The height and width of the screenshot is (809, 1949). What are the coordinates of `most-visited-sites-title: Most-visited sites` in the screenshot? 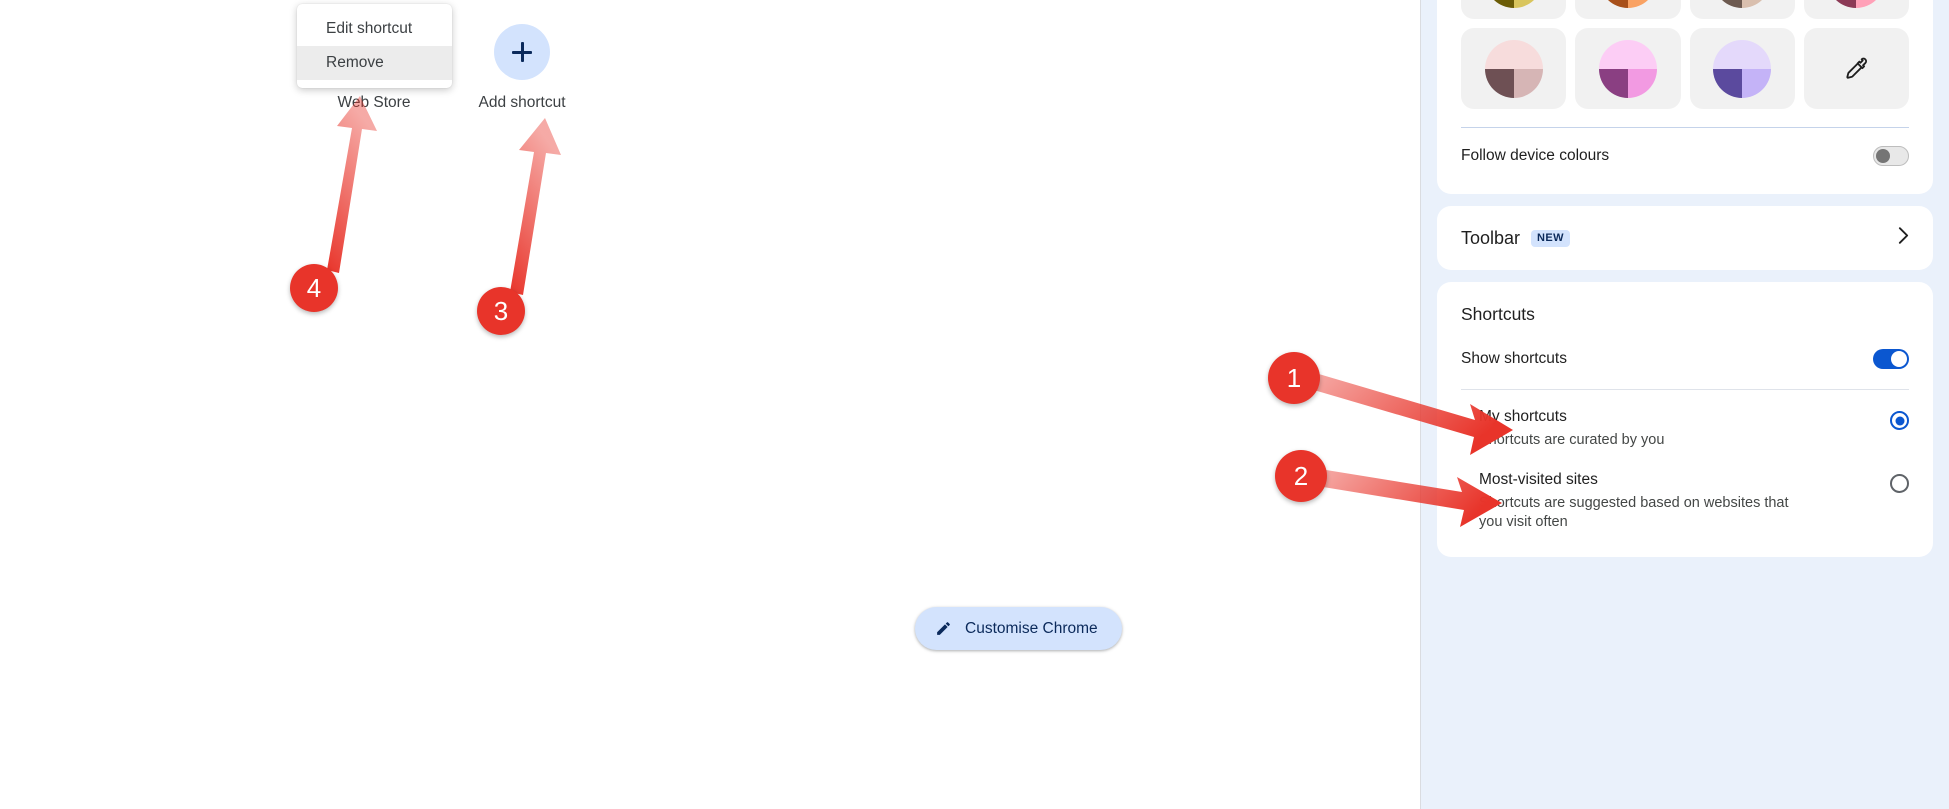 It's located at (1538, 479).